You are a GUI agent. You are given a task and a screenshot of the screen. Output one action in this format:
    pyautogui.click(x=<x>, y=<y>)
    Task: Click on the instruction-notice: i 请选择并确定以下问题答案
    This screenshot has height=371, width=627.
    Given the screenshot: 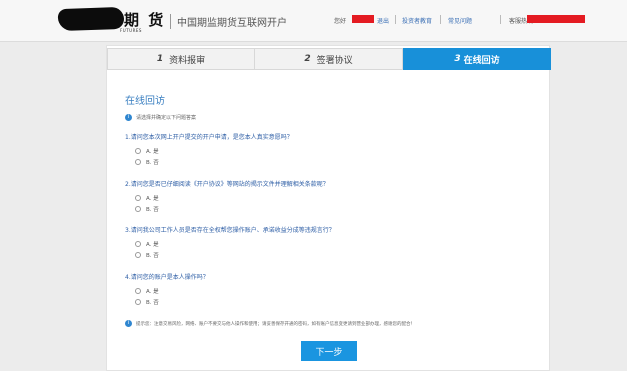 What is the action you would take?
    pyautogui.click(x=160, y=117)
    